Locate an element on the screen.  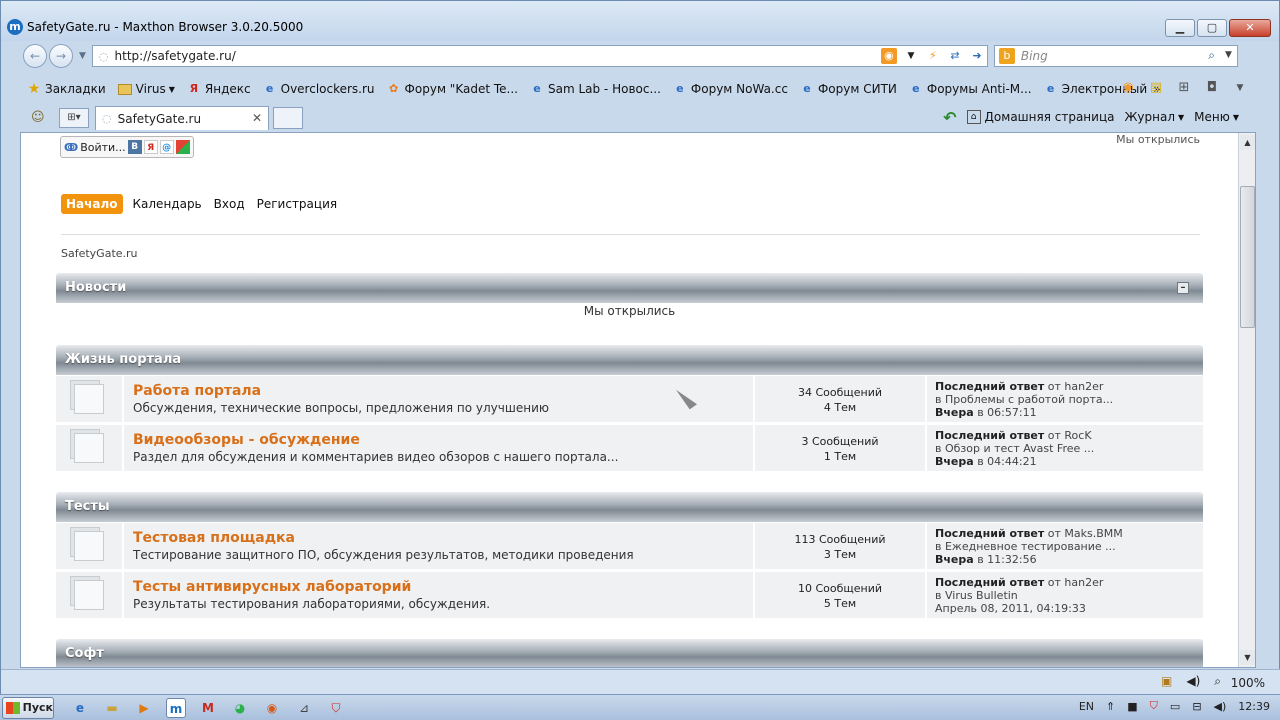
explorer-folder-icon: ▬ is located at coordinates (112, 708).